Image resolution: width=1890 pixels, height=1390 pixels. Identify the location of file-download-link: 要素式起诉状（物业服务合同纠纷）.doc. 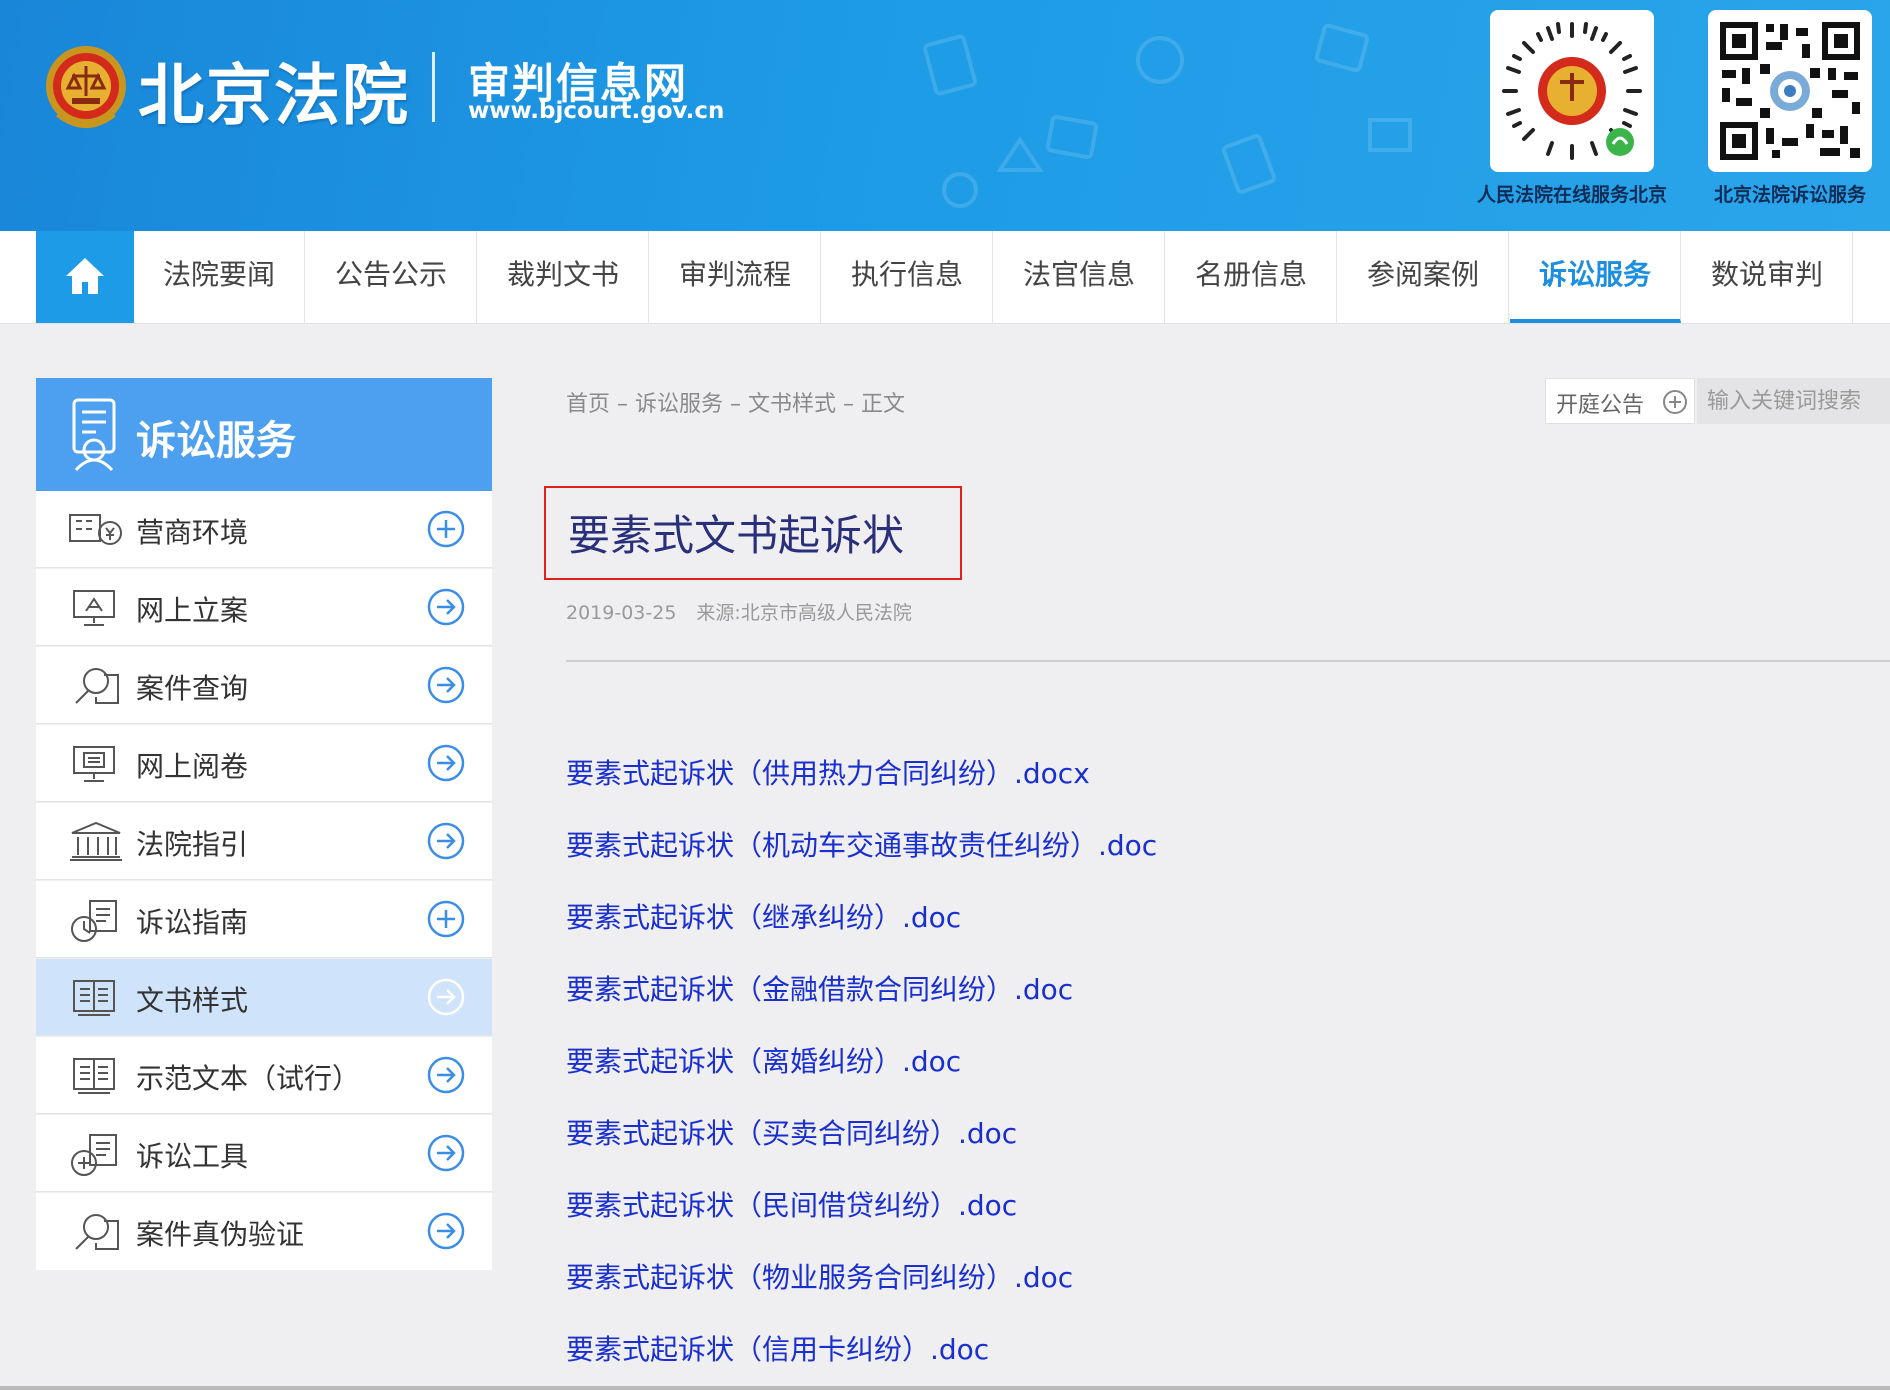
(819, 1276).